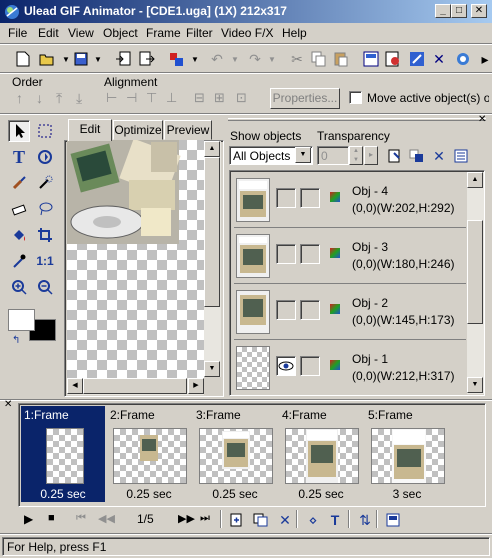  Describe the element at coordinates (16, 340) in the screenshot. I see `swap-colors-icon: ↰` at that location.